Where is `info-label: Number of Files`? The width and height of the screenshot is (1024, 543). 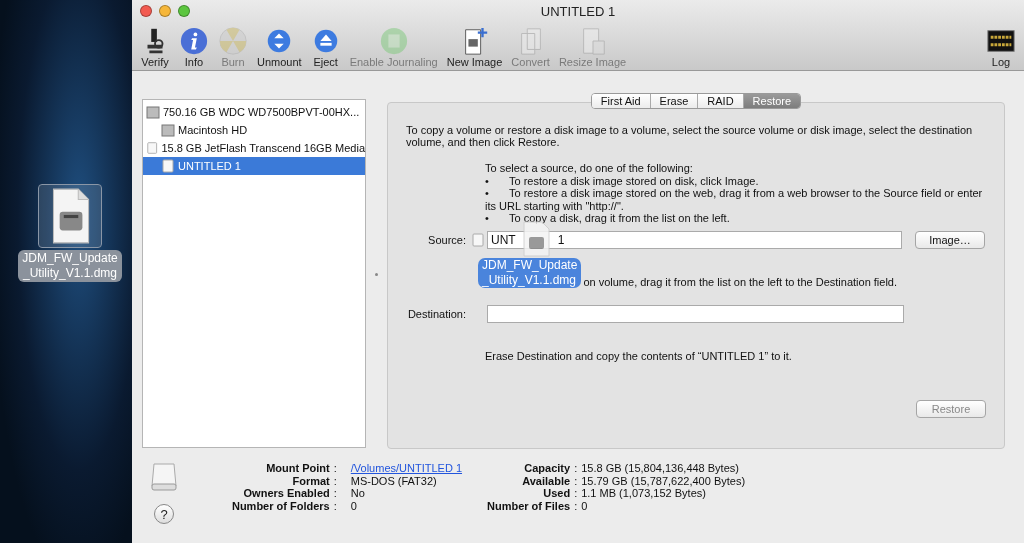
info-label: Number of Files is located at coordinates (529, 505).